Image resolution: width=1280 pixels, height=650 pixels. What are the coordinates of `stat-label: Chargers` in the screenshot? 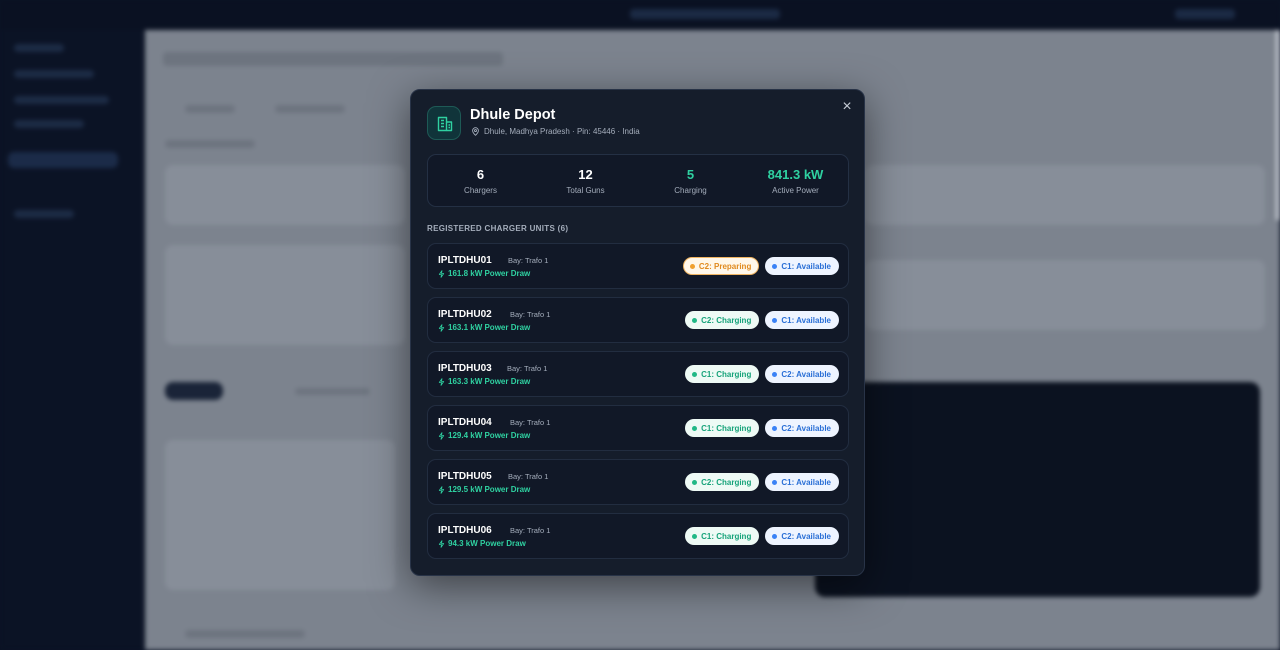 It's located at (480, 190).